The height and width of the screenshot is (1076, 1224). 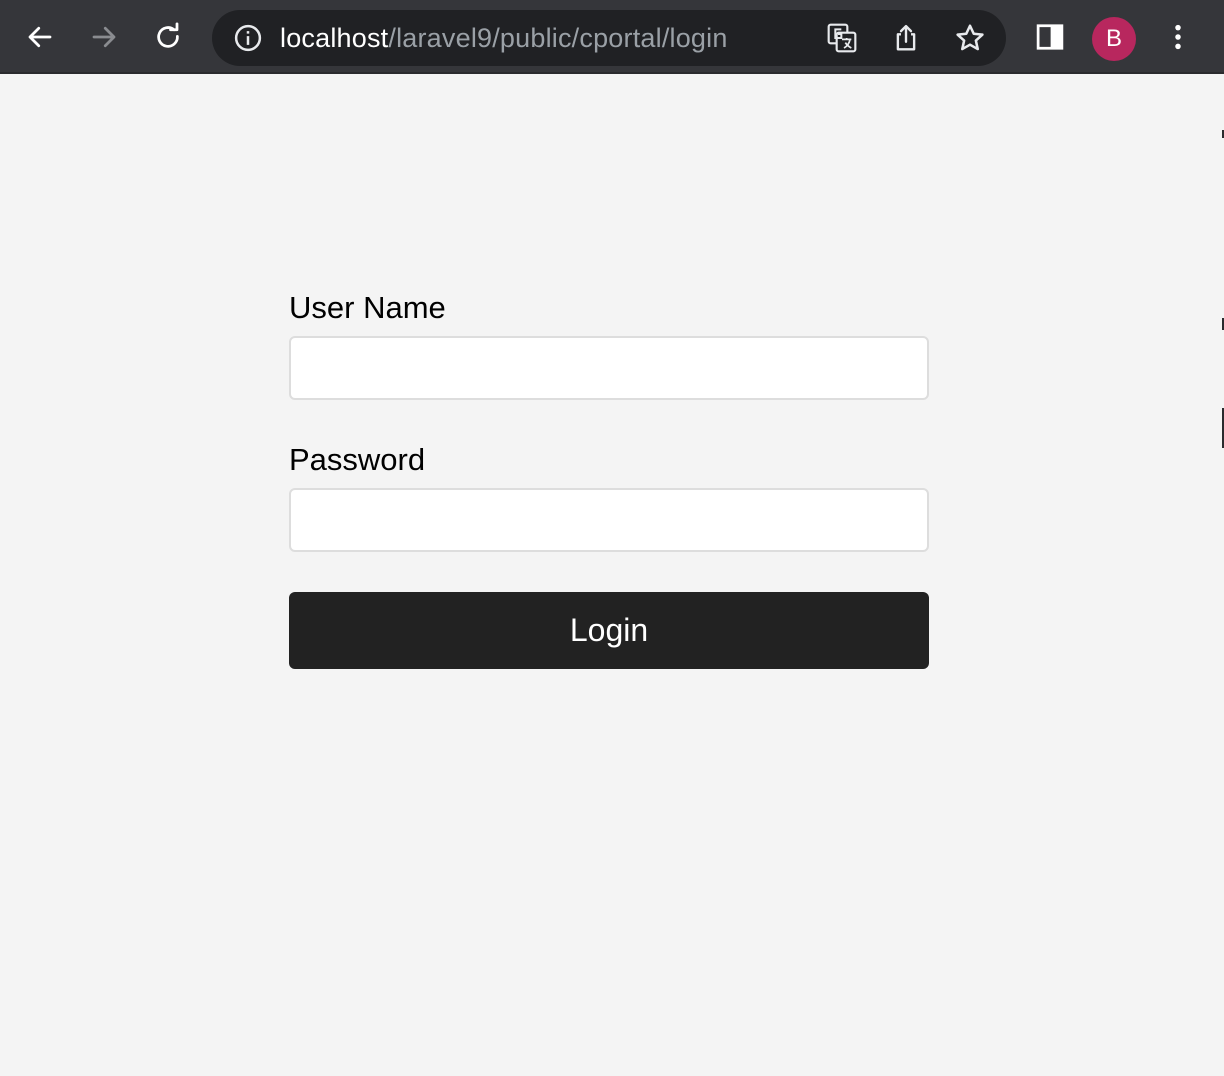 I want to click on password-input, so click(x=609, y=520).